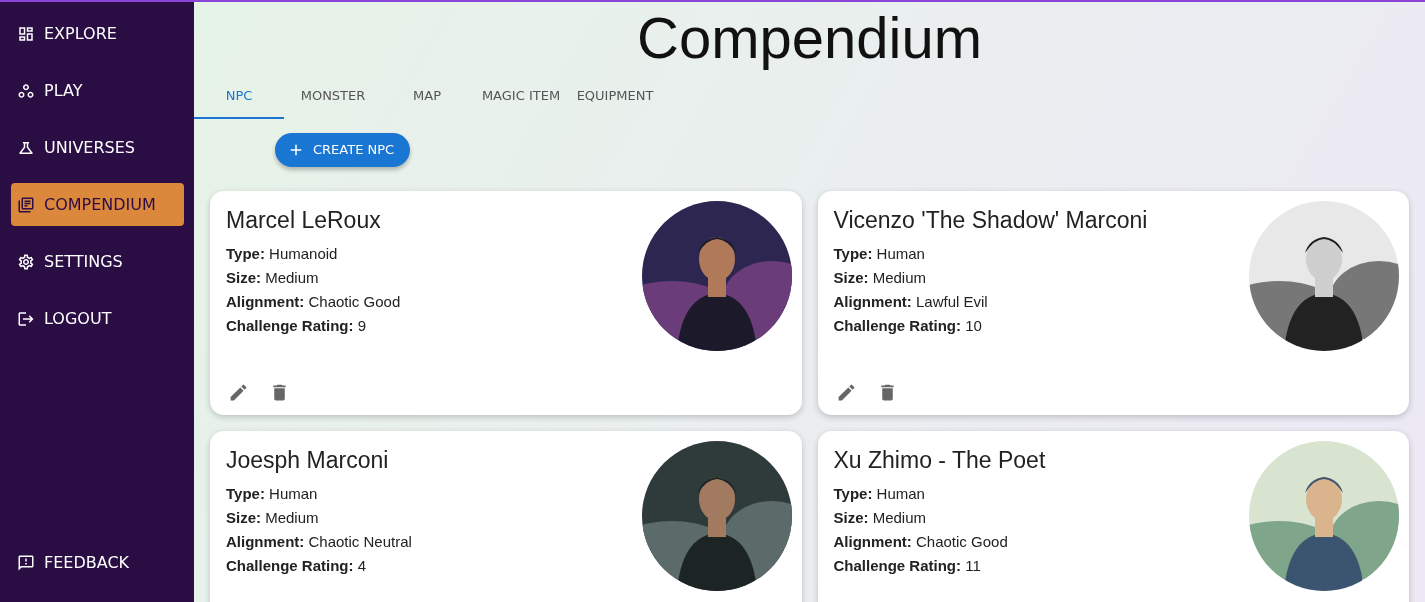  Describe the element at coordinates (297, 565) in the screenshot. I see `npc-attribute: Challenge Rating: 4` at that location.